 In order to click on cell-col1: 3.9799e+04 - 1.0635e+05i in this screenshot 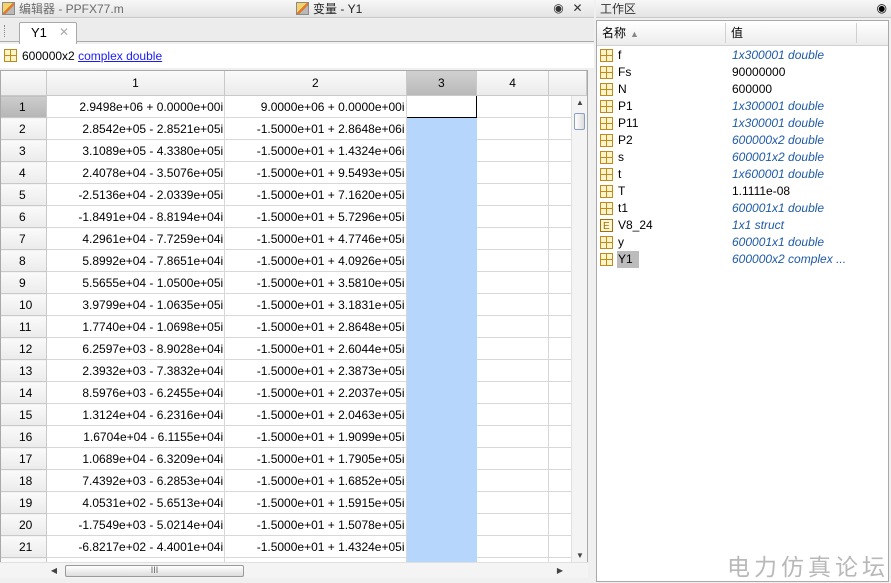, I will do `click(136, 304)`.